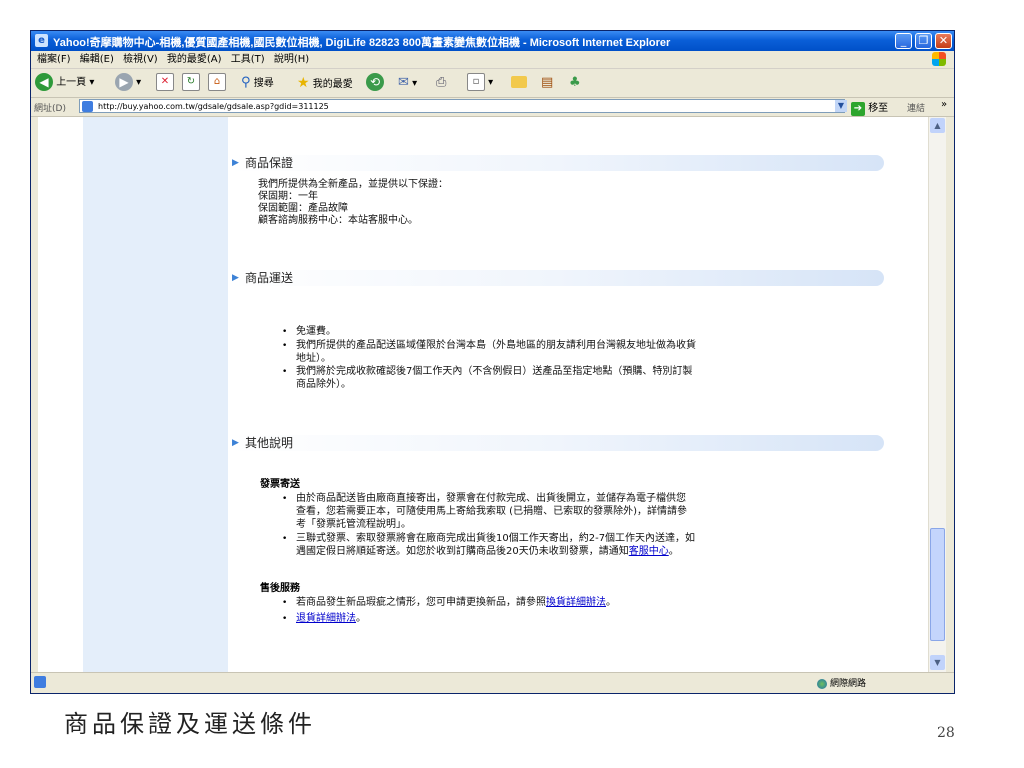 This screenshot has width=1024, height=768. I want to click on page-status-icon, so click(40, 682).